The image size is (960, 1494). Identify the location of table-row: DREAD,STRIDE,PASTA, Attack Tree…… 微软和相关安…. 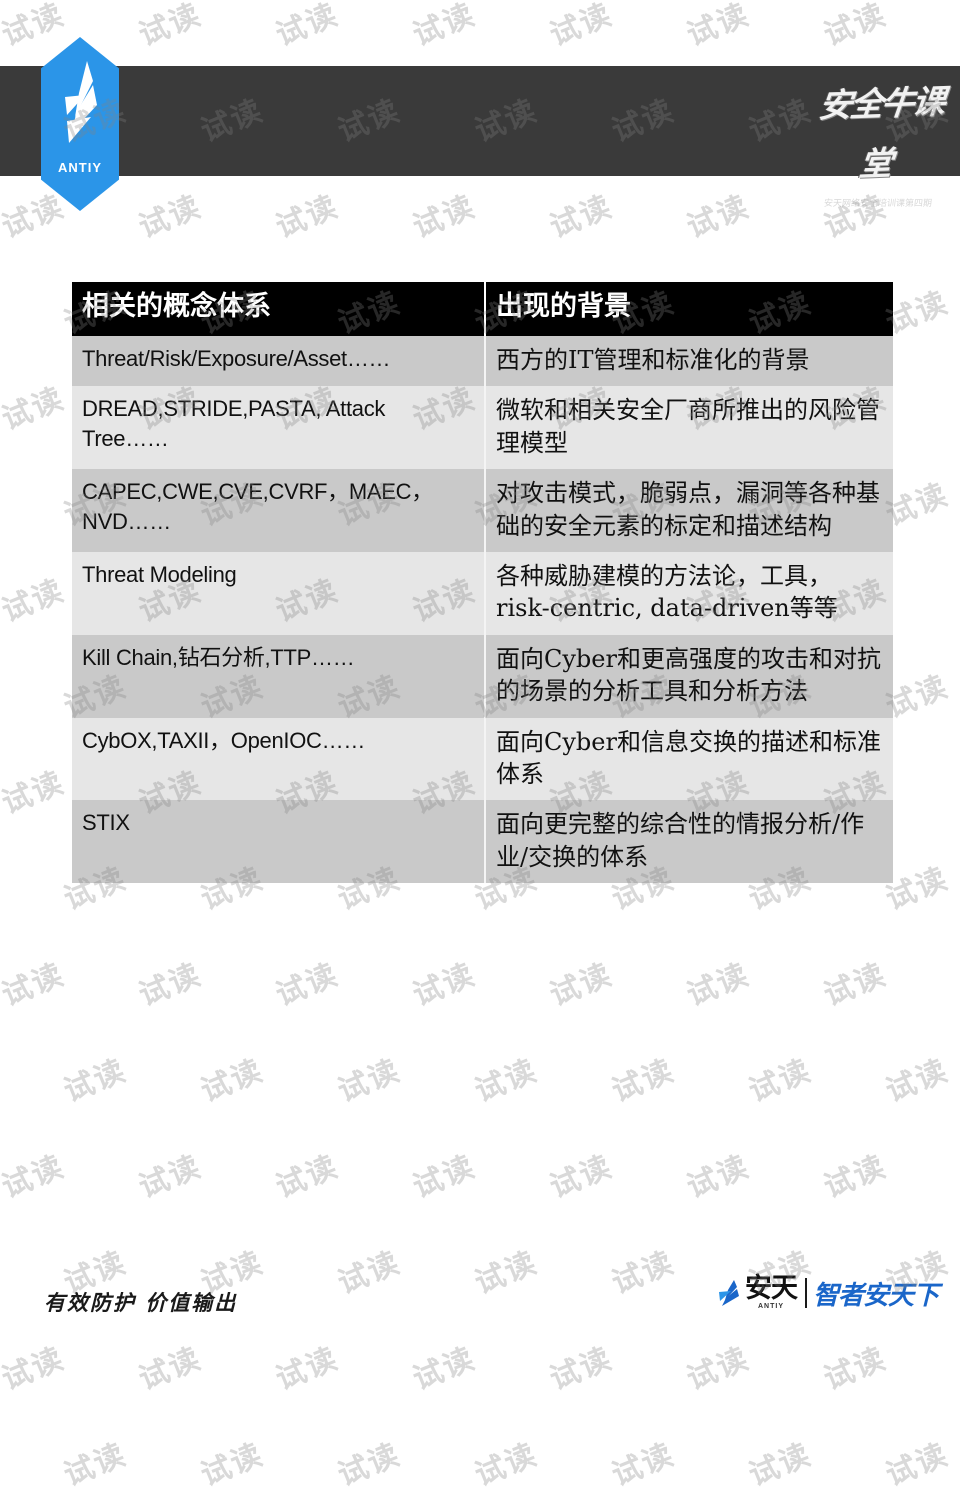
(482, 428).